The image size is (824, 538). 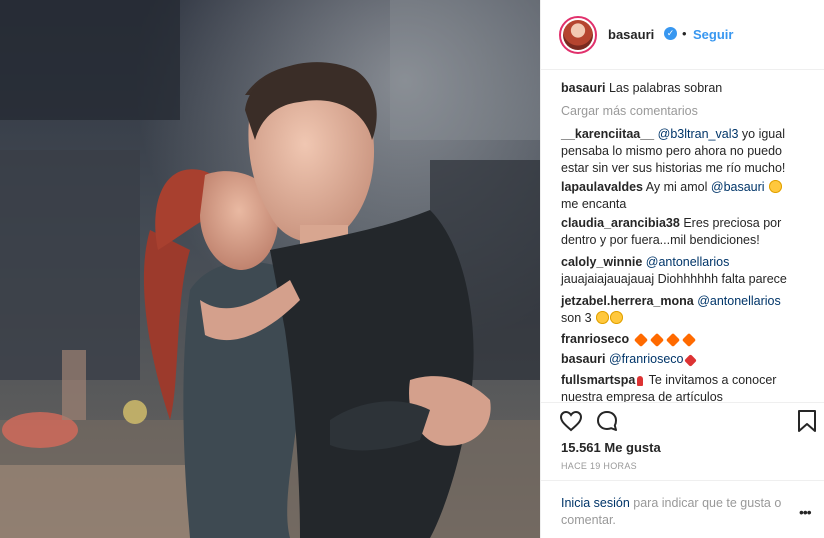 What do you see at coordinates (583, 88) in the screenshot?
I see `caption-username: basauri` at bounding box center [583, 88].